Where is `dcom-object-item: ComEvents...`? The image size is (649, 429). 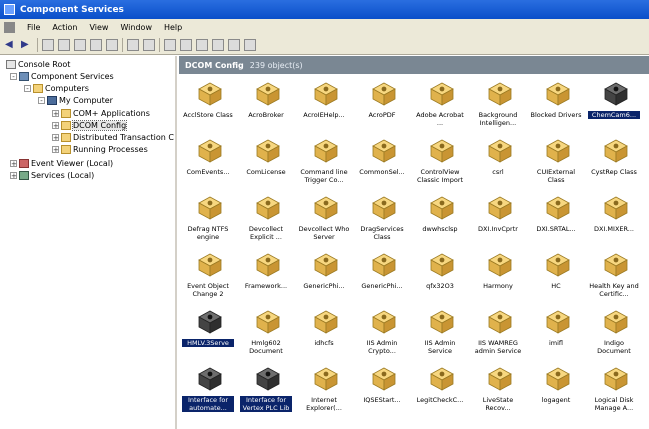 dcom-object-item: ComEvents... is located at coordinates (208, 168).